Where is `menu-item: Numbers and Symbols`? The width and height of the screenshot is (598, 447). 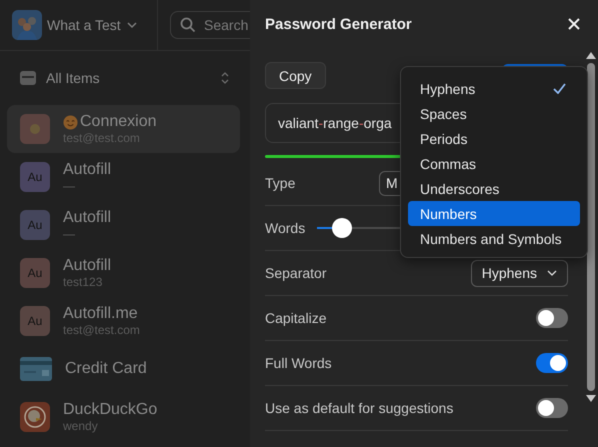 menu-item: Numbers and Symbols is located at coordinates (494, 238).